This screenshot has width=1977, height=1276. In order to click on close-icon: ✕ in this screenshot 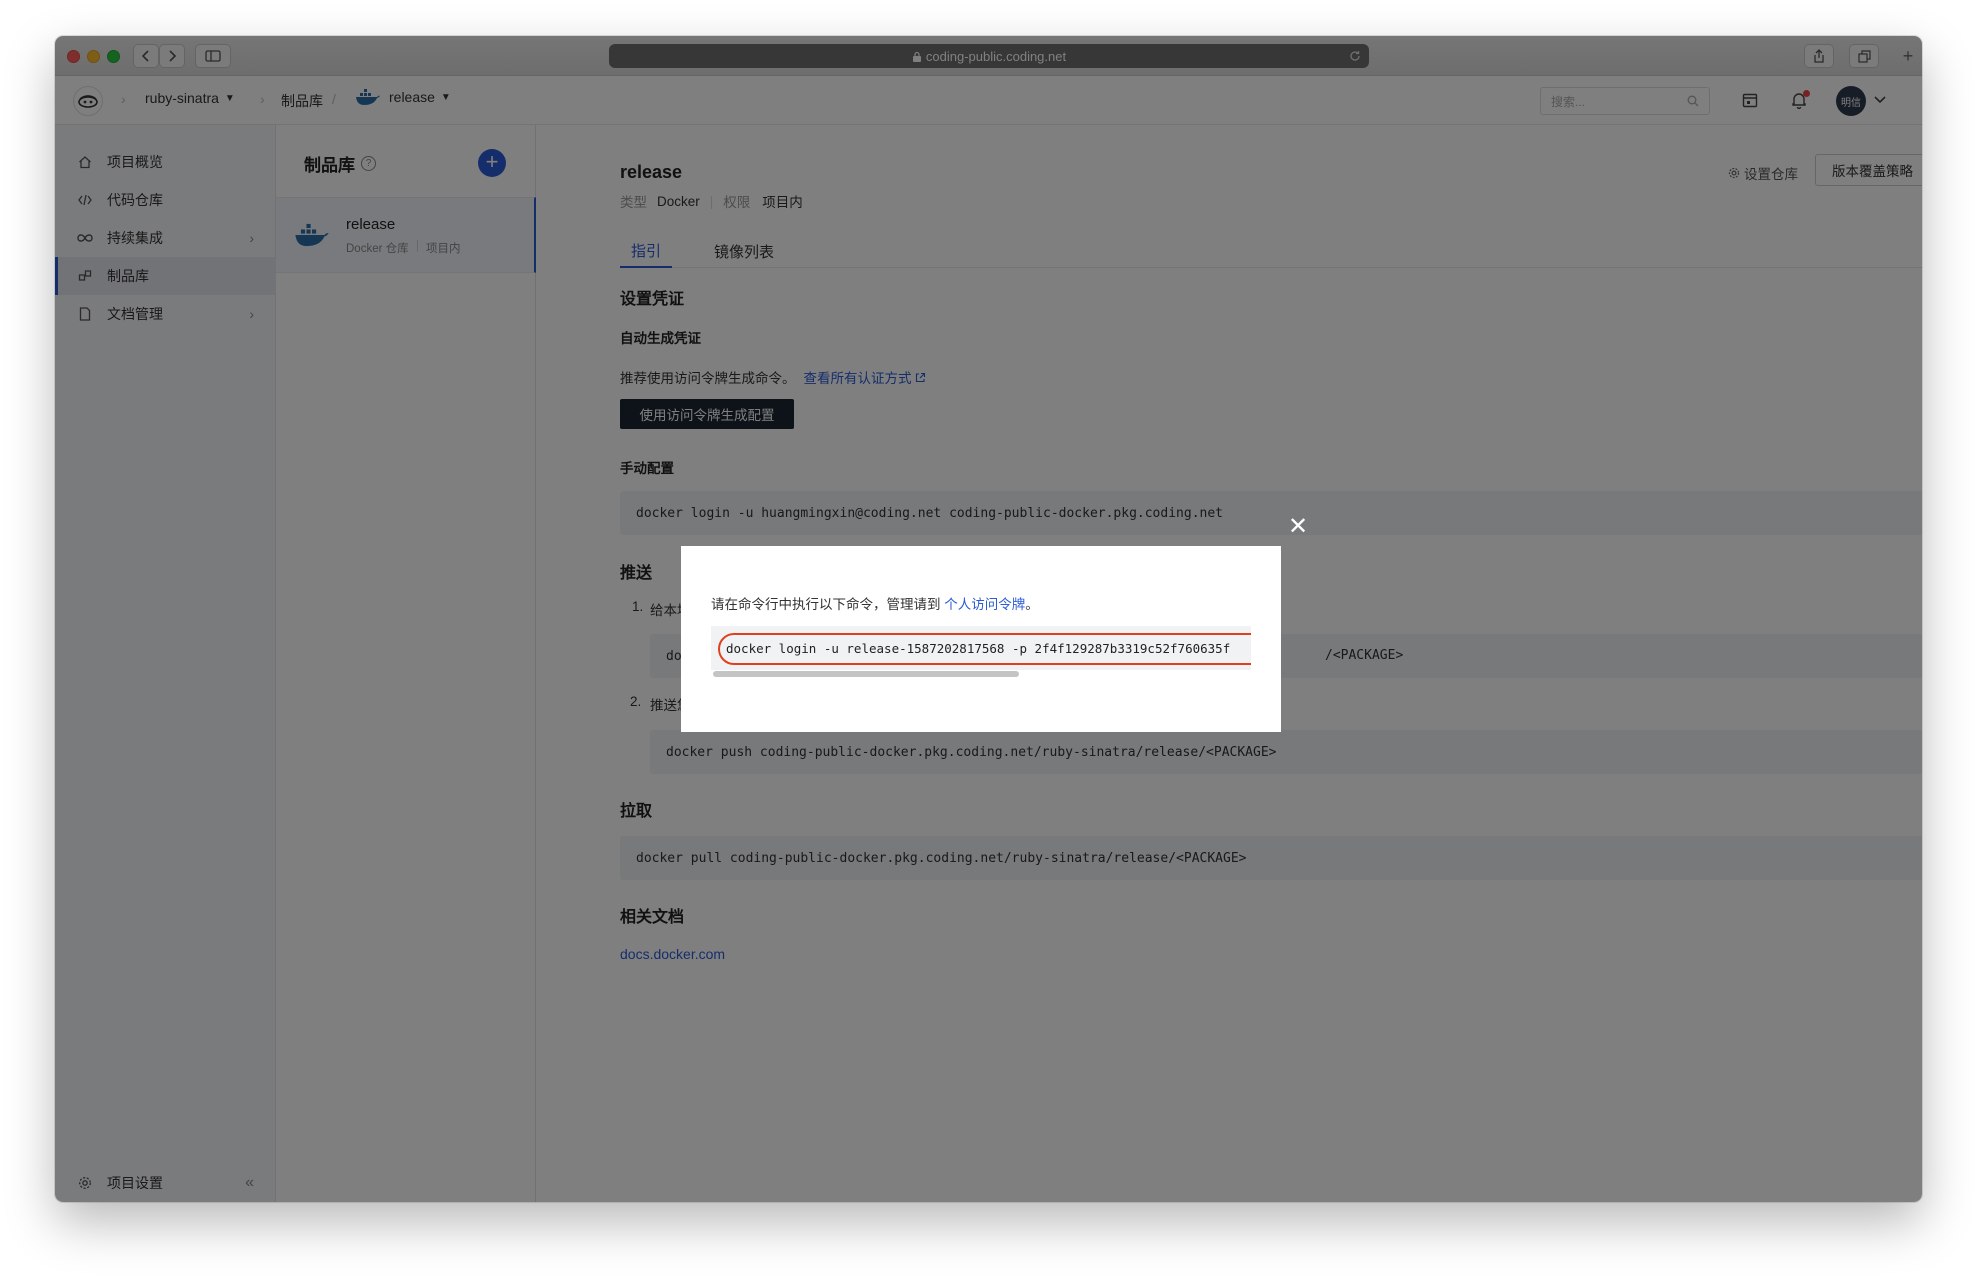, I will do `click(1298, 526)`.